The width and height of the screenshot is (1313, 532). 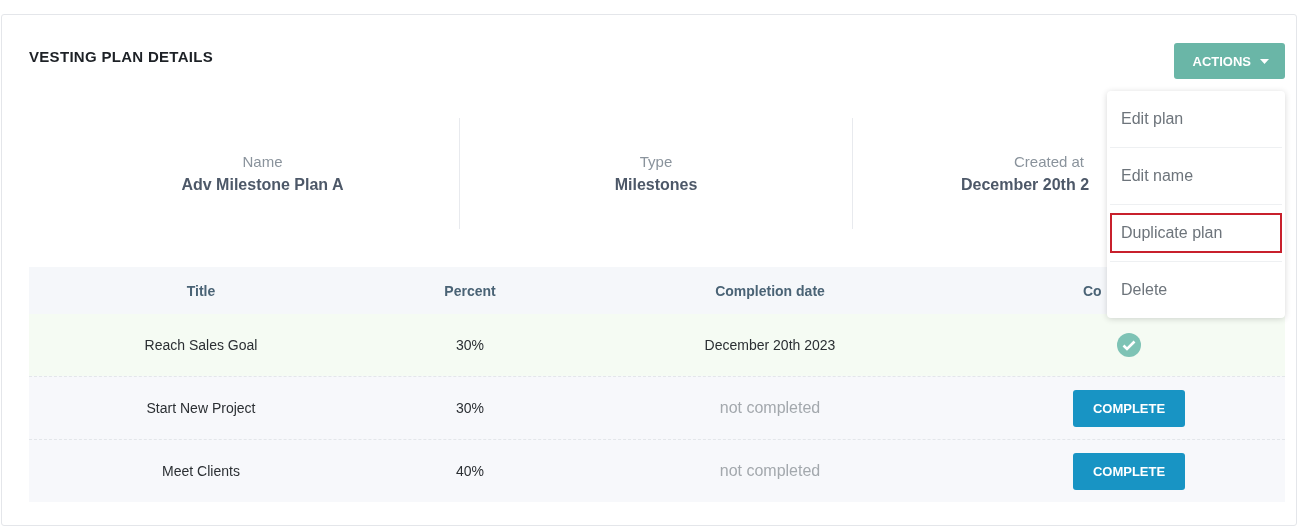 I want to click on section-title: VESTING PLAN DETAILS, so click(x=121, y=56).